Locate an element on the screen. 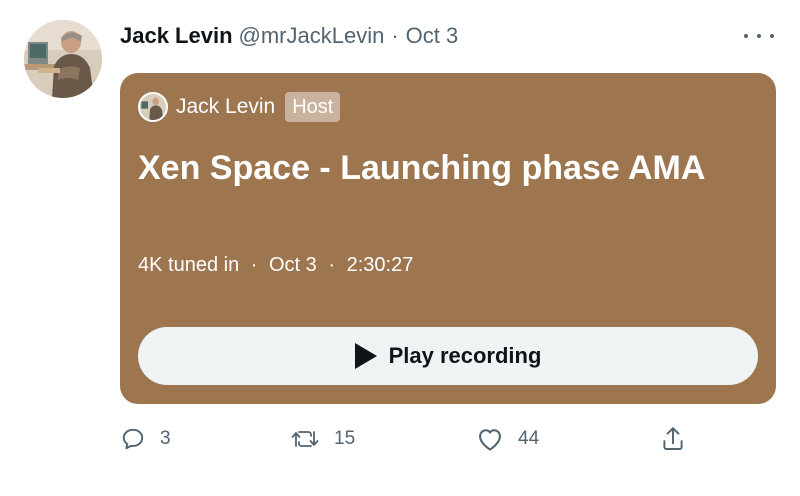 This screenshot has width=800, height=496. reply-button: 3 is located at coordinates (145, 439).